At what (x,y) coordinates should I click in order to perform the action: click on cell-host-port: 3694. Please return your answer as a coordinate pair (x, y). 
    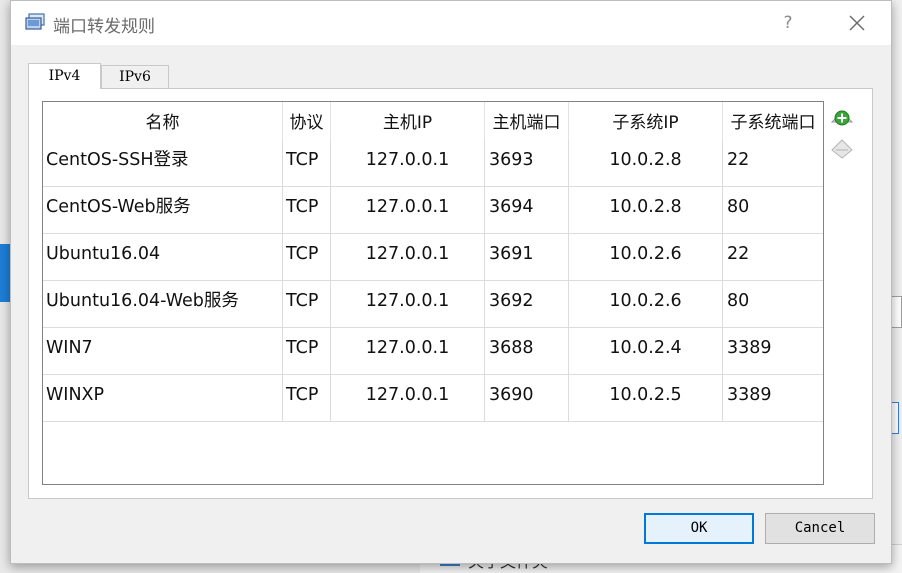
    Looking at the image, I should click on (527, 210).